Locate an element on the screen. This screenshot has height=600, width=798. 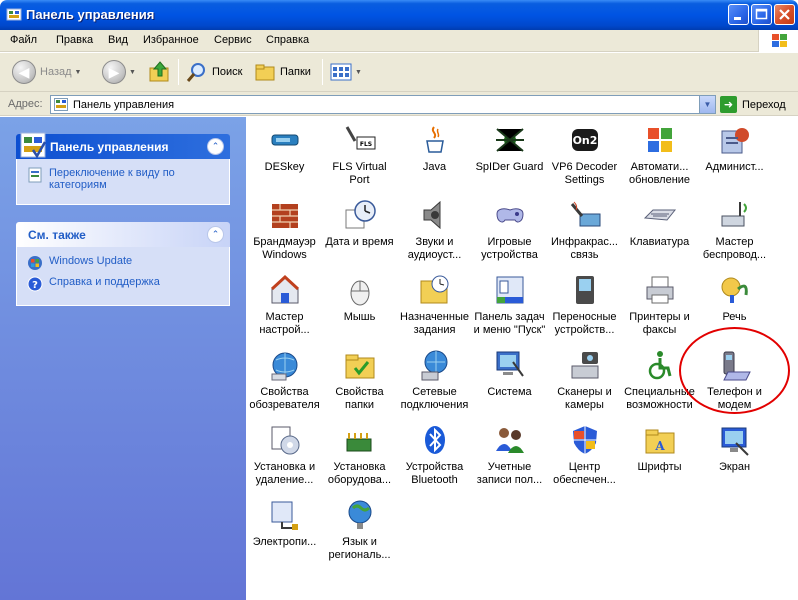
cp-item-phone-modem: Телефон и модем is located at coordinates (734, 385).